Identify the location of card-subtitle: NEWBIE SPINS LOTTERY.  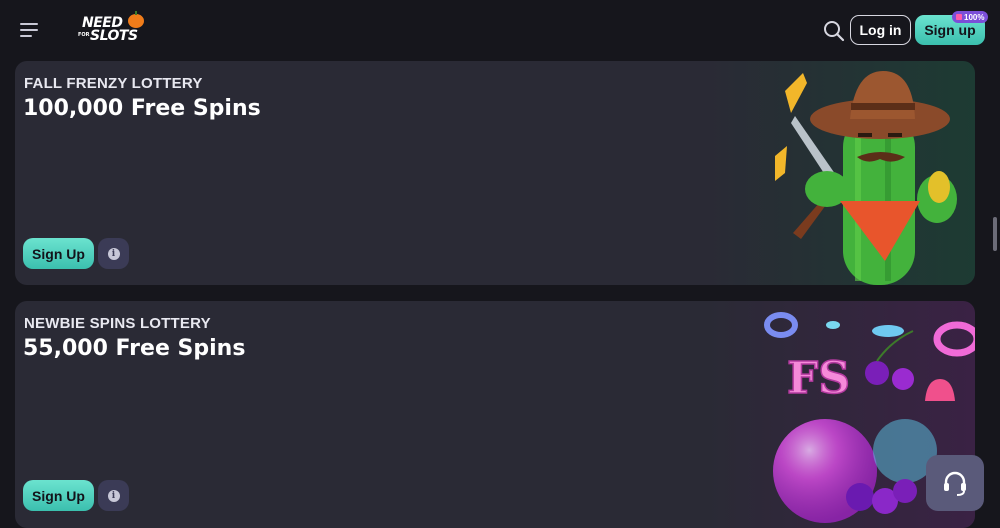
(117, 323).